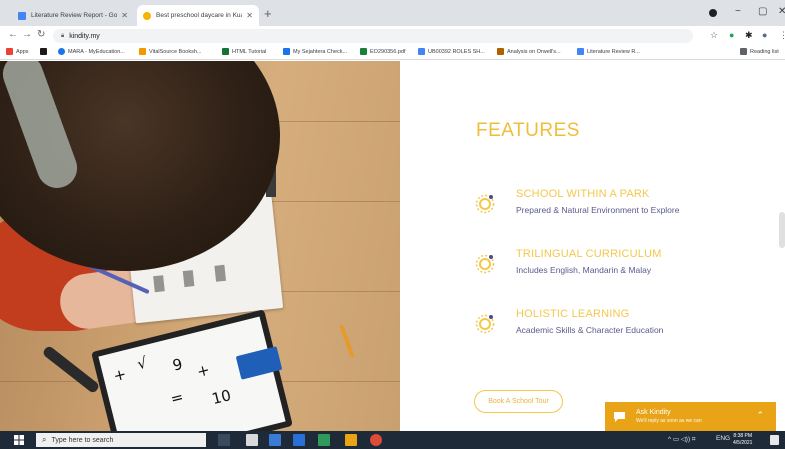 The height and width of the screenshot is (449, 785). Describe the element at coordinates (299, 440) in the screenshot. I see `word-app-icon` at that location.